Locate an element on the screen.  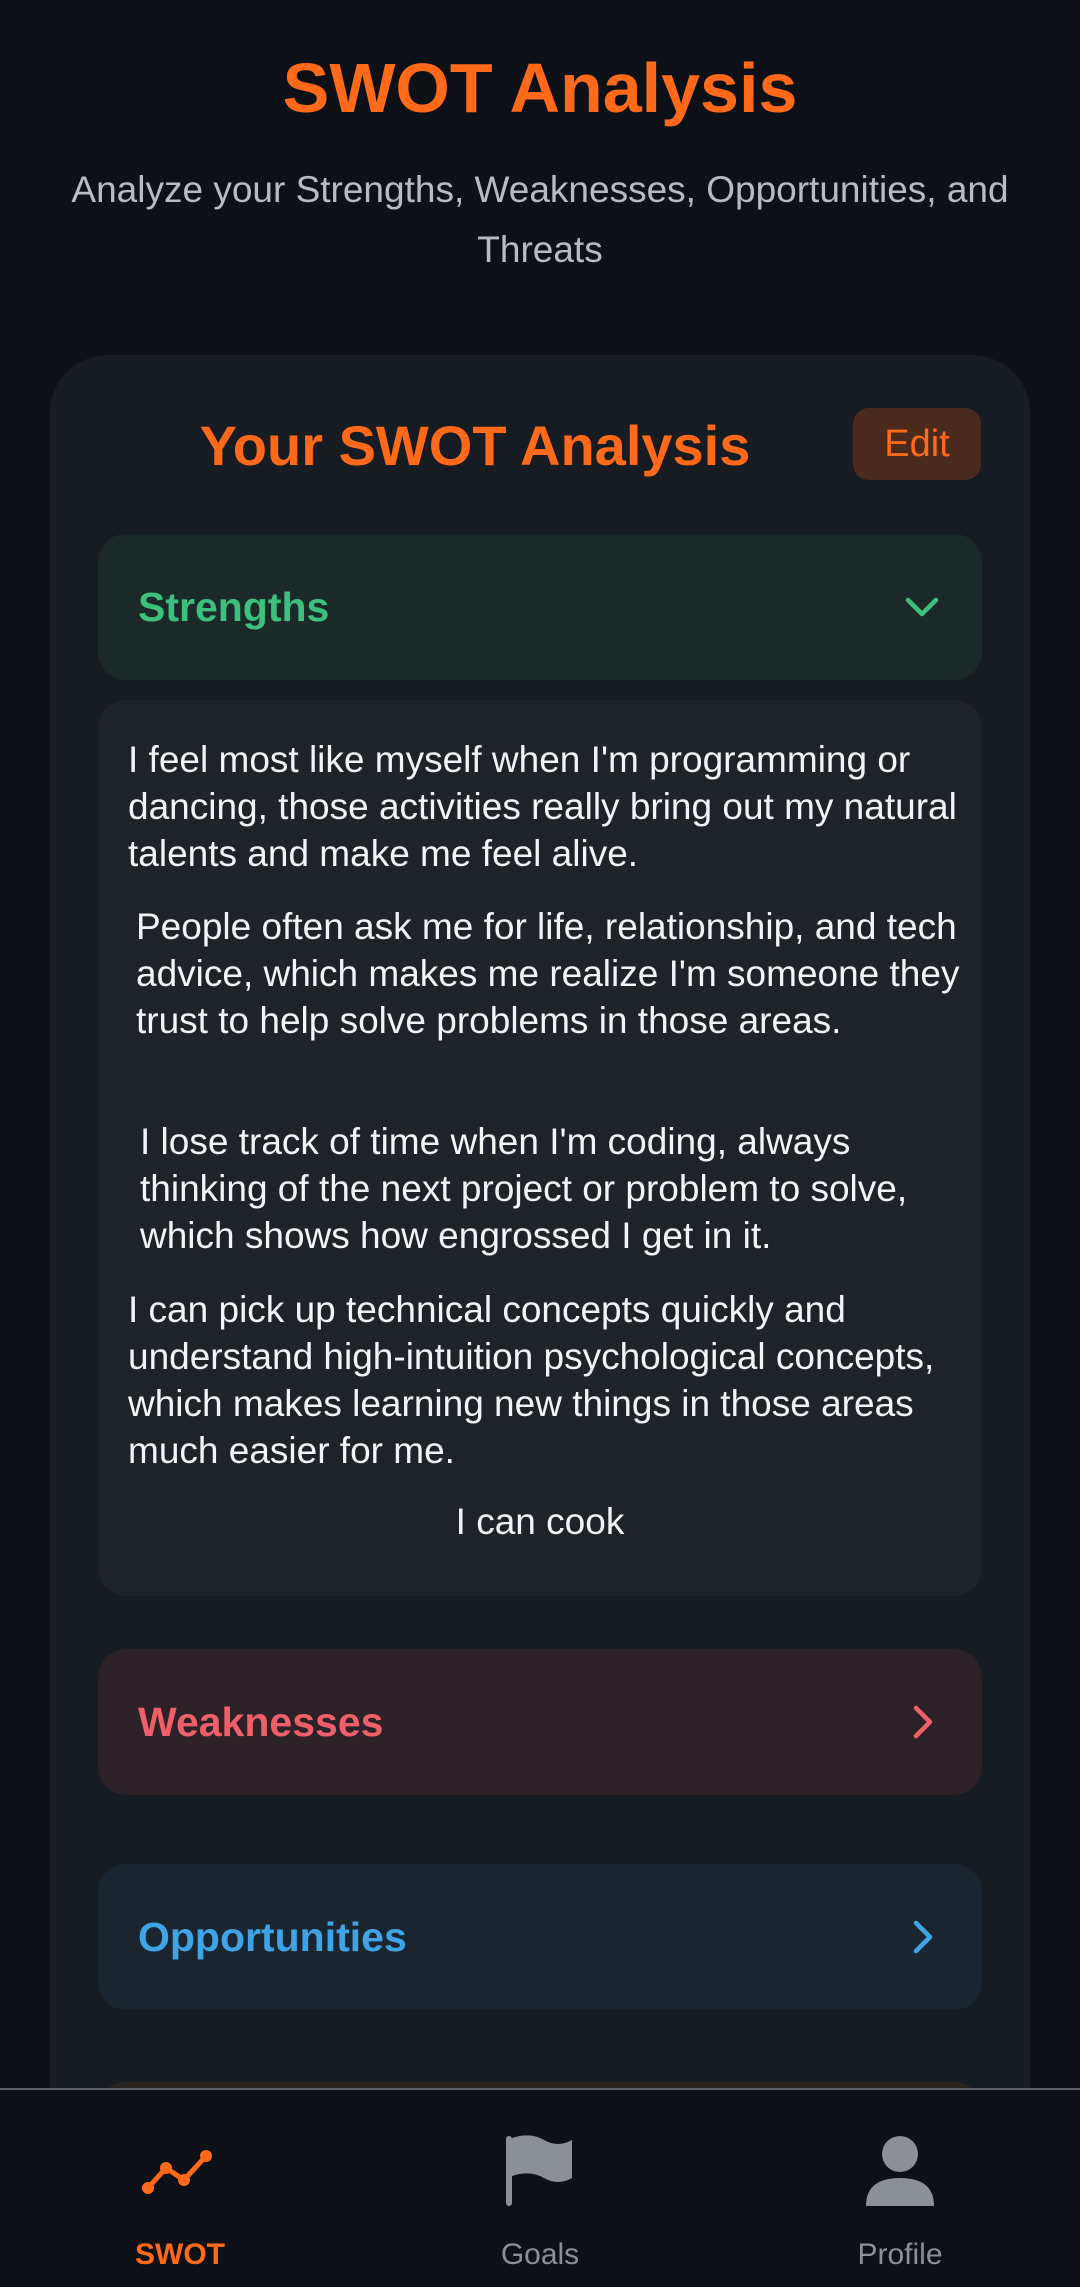
nav-item-swot: SWOT is located at coordinates (180, 2188).